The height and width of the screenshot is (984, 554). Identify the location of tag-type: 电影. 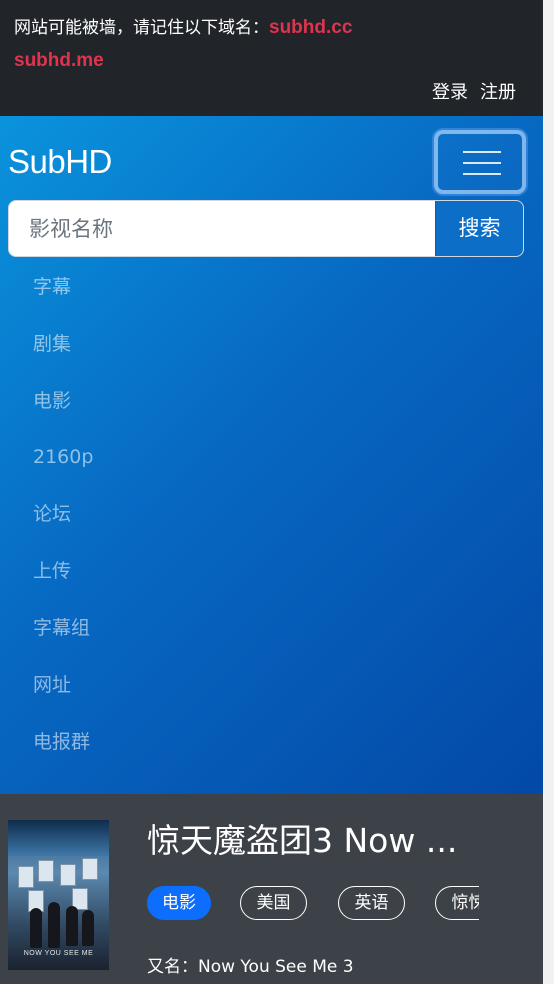
(179, 903).